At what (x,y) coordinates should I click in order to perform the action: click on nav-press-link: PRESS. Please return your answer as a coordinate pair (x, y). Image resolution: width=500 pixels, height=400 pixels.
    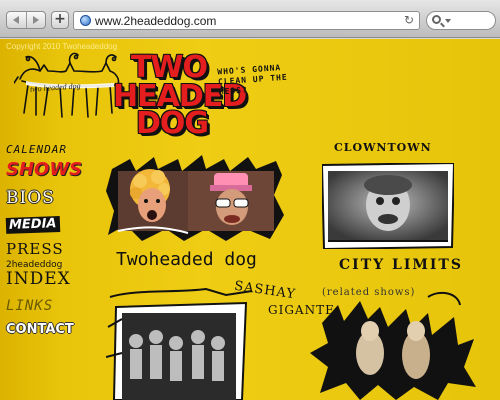
    Looking at the image, I should click on (35, 249).